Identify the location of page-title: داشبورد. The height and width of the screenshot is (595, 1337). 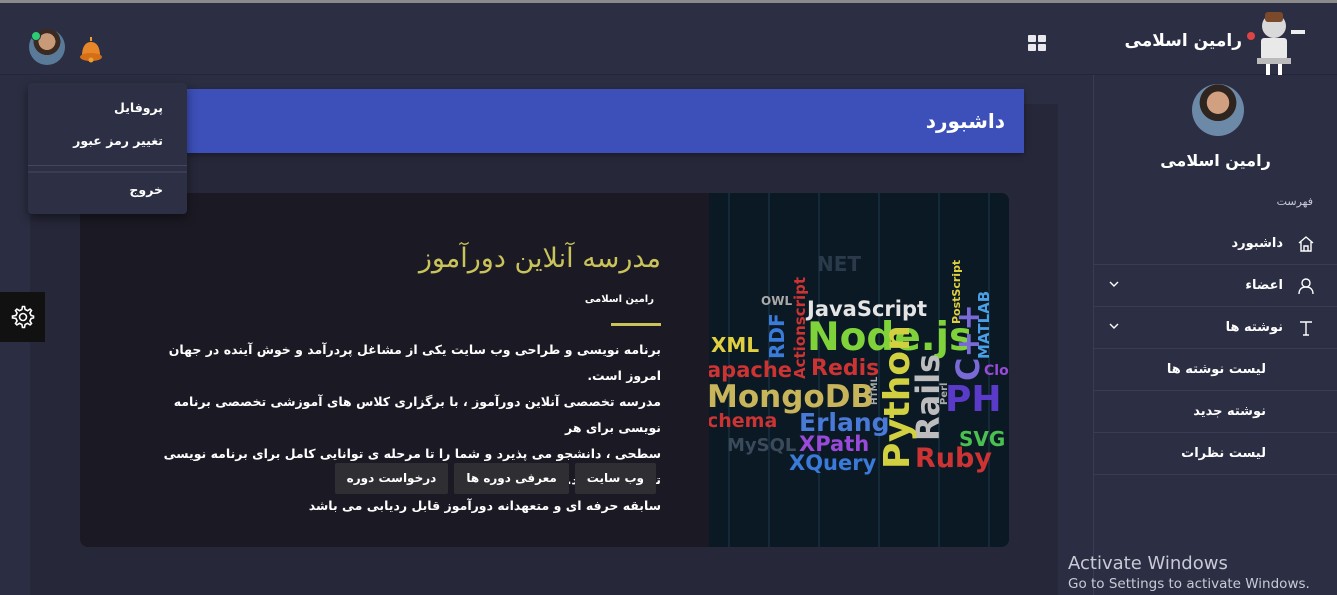
(965, 121).